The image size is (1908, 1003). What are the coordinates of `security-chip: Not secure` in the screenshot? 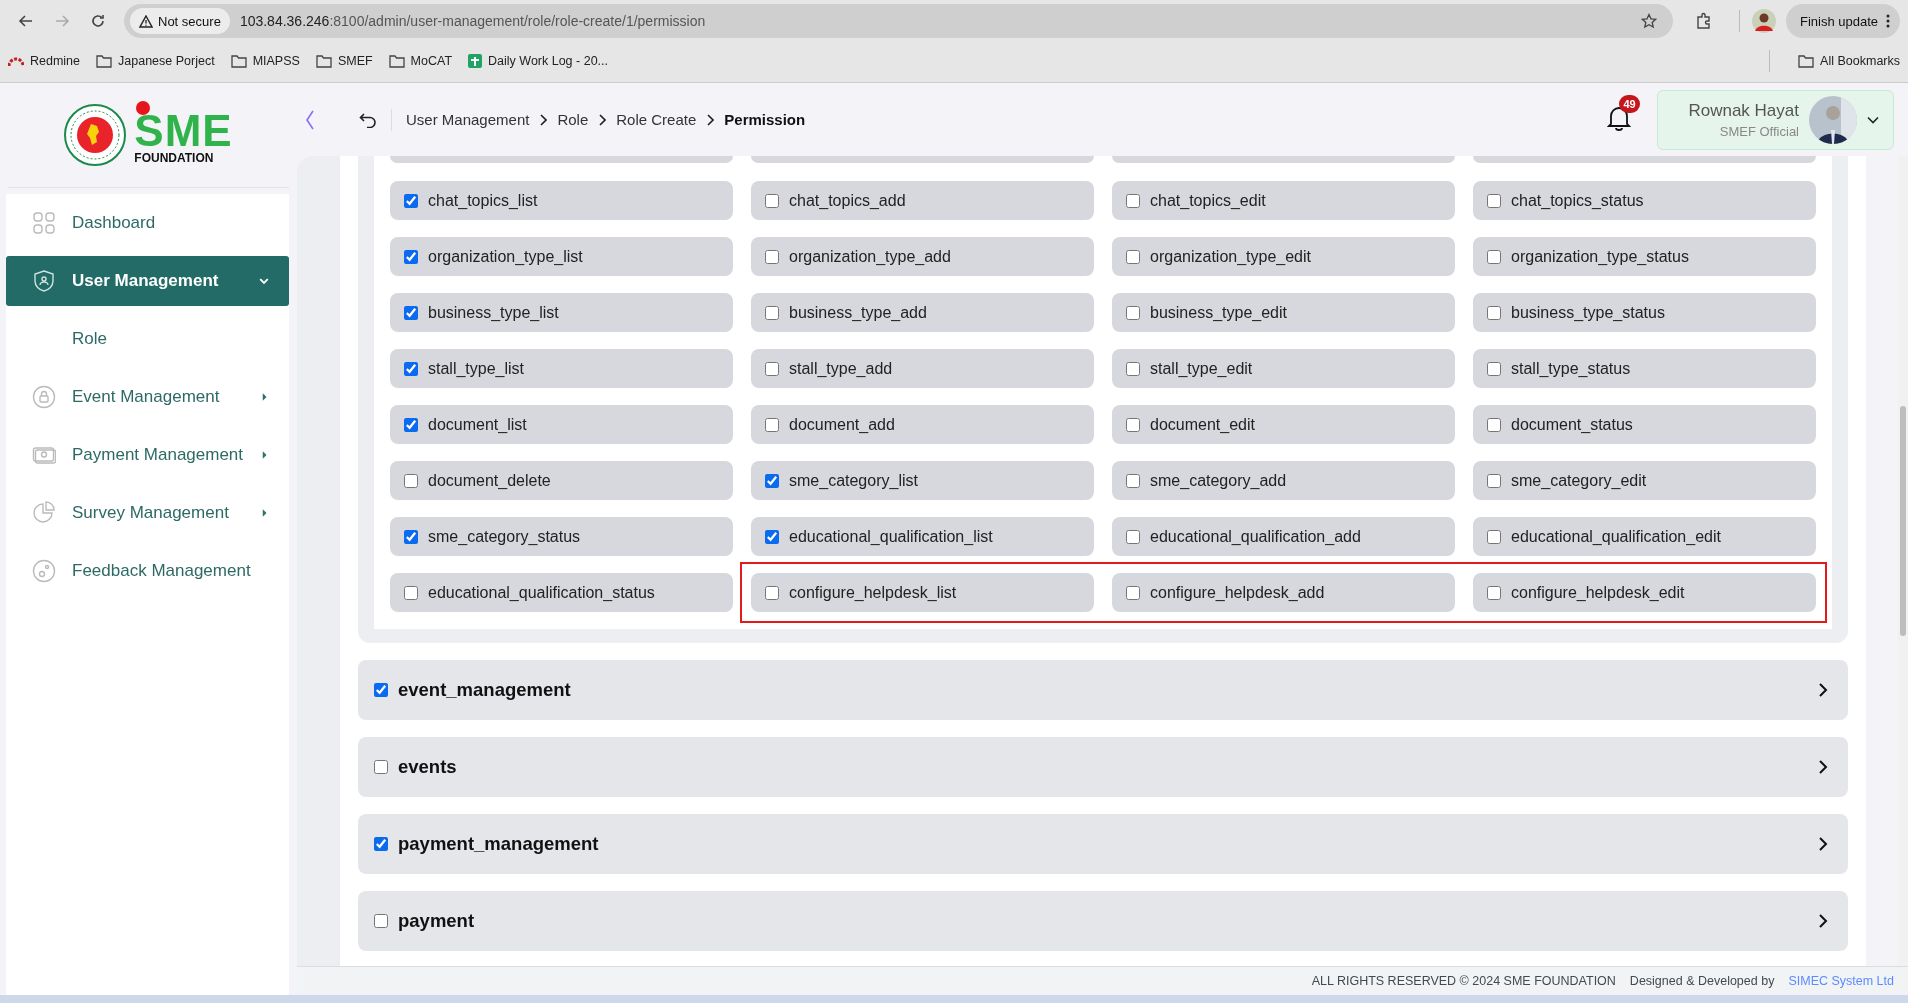 It's located at (180, 21).